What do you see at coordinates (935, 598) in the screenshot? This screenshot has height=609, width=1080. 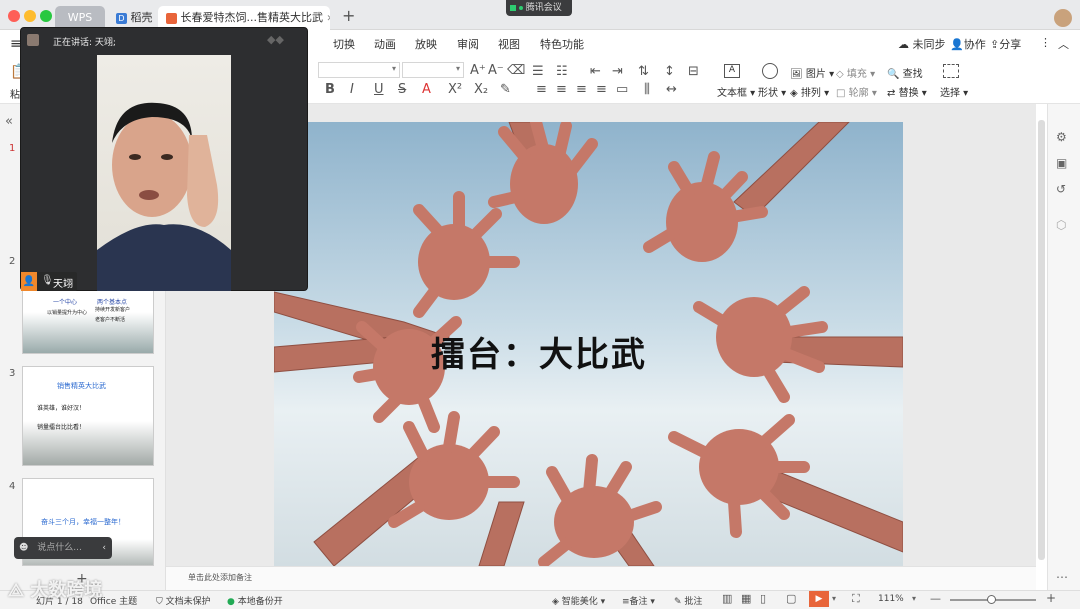 I see `zoom-out-button: —` at bounding box center [935, 598].